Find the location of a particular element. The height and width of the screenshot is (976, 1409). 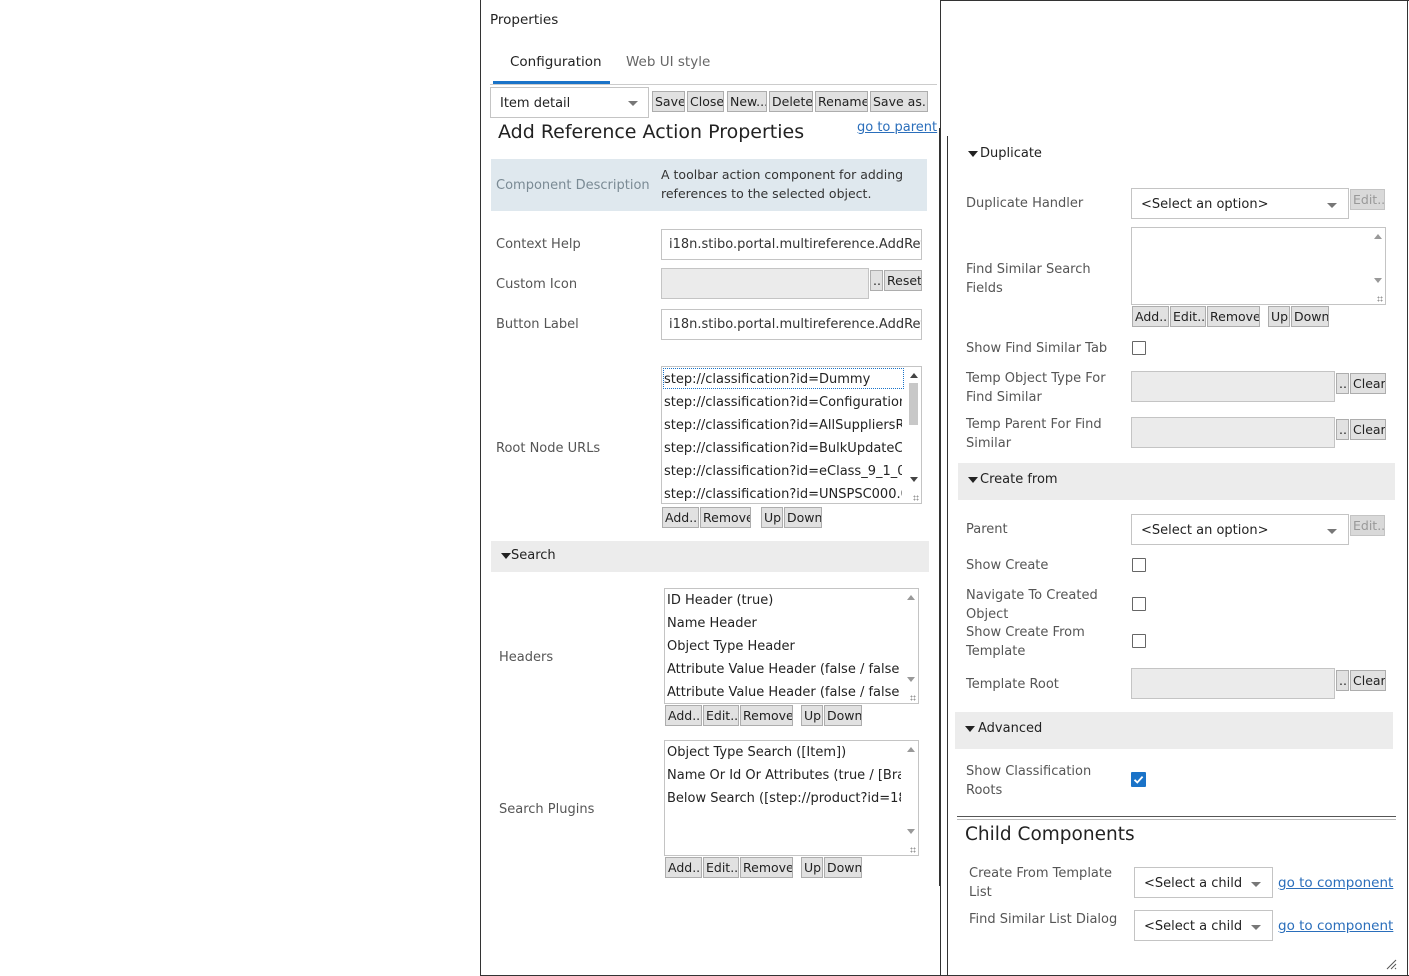

root-node-urls-label: Root Node URLs is located at coordinates (548, 448).